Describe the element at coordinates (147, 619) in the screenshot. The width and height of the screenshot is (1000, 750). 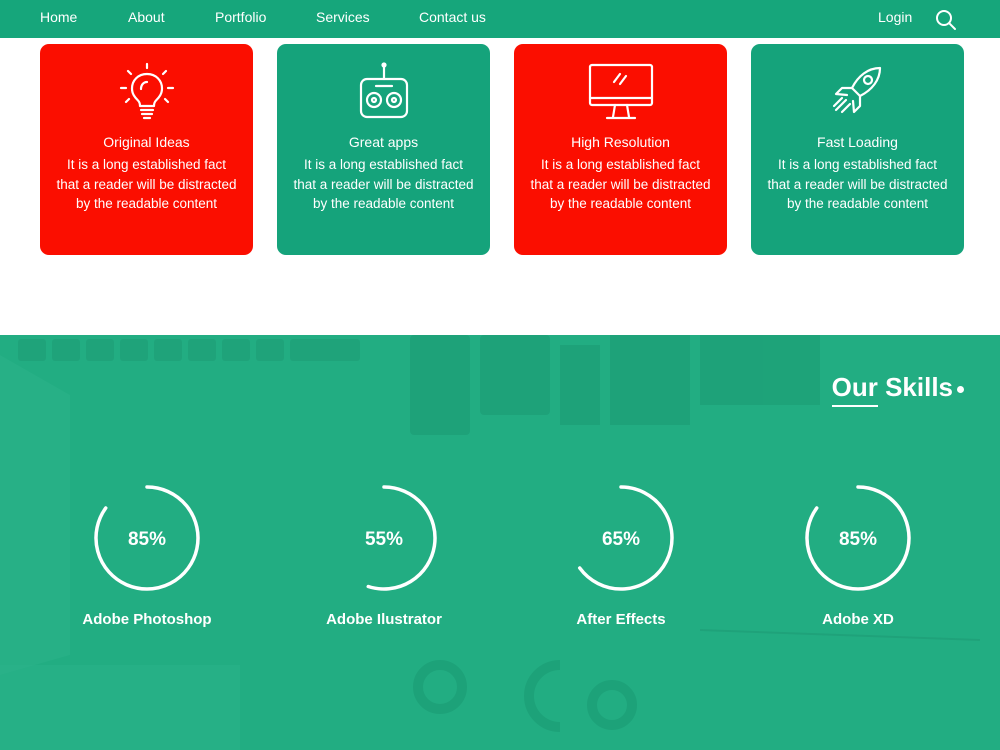
I see `skill-name: Adobe Photoshop` at that location.